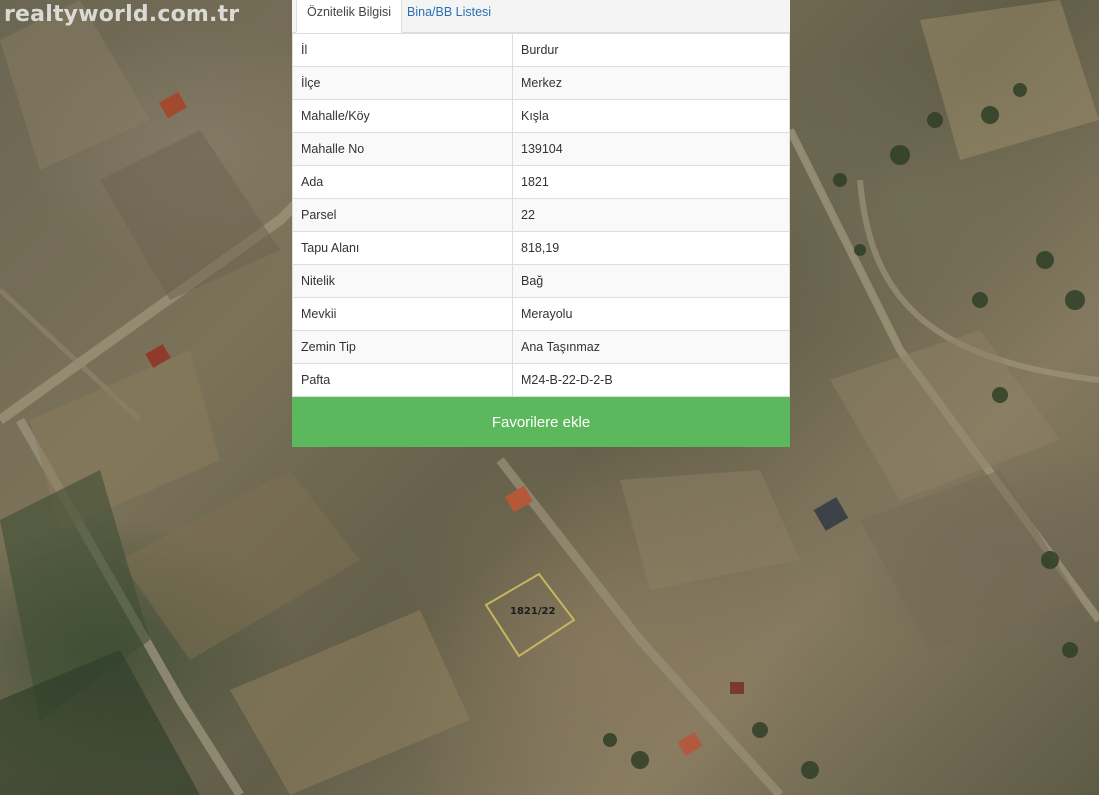  Describe the element at coordinates (402, 182) in the screenshot. I see `attribute-key: Ada` at that location.